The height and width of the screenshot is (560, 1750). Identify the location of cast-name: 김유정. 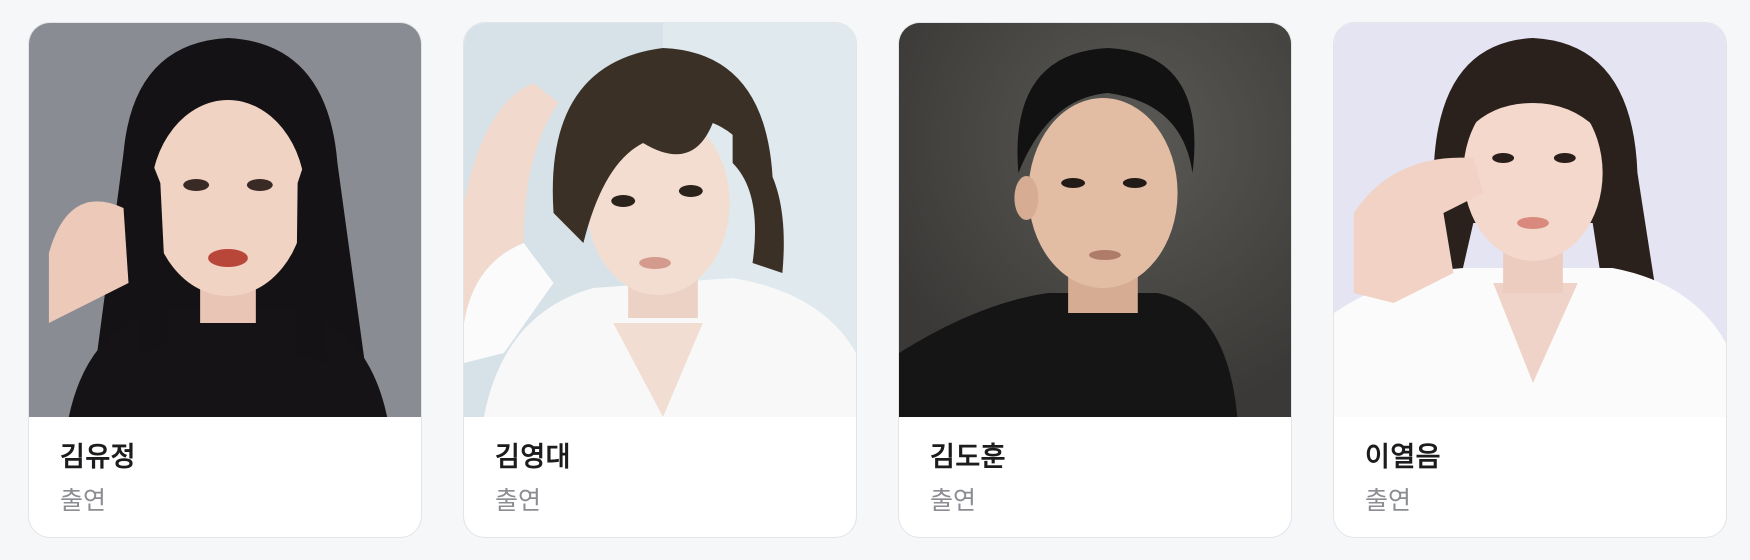
(98, 457).